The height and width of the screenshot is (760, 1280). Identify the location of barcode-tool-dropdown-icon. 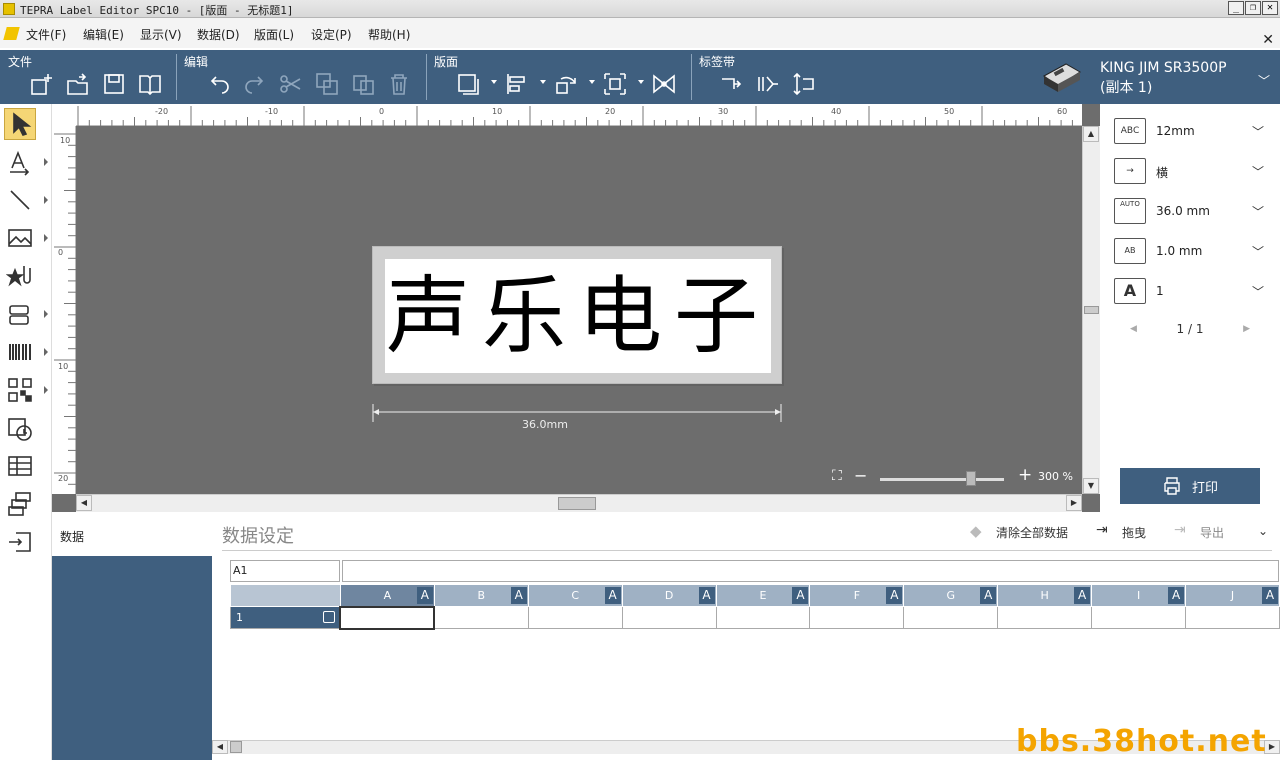
(46, 352).